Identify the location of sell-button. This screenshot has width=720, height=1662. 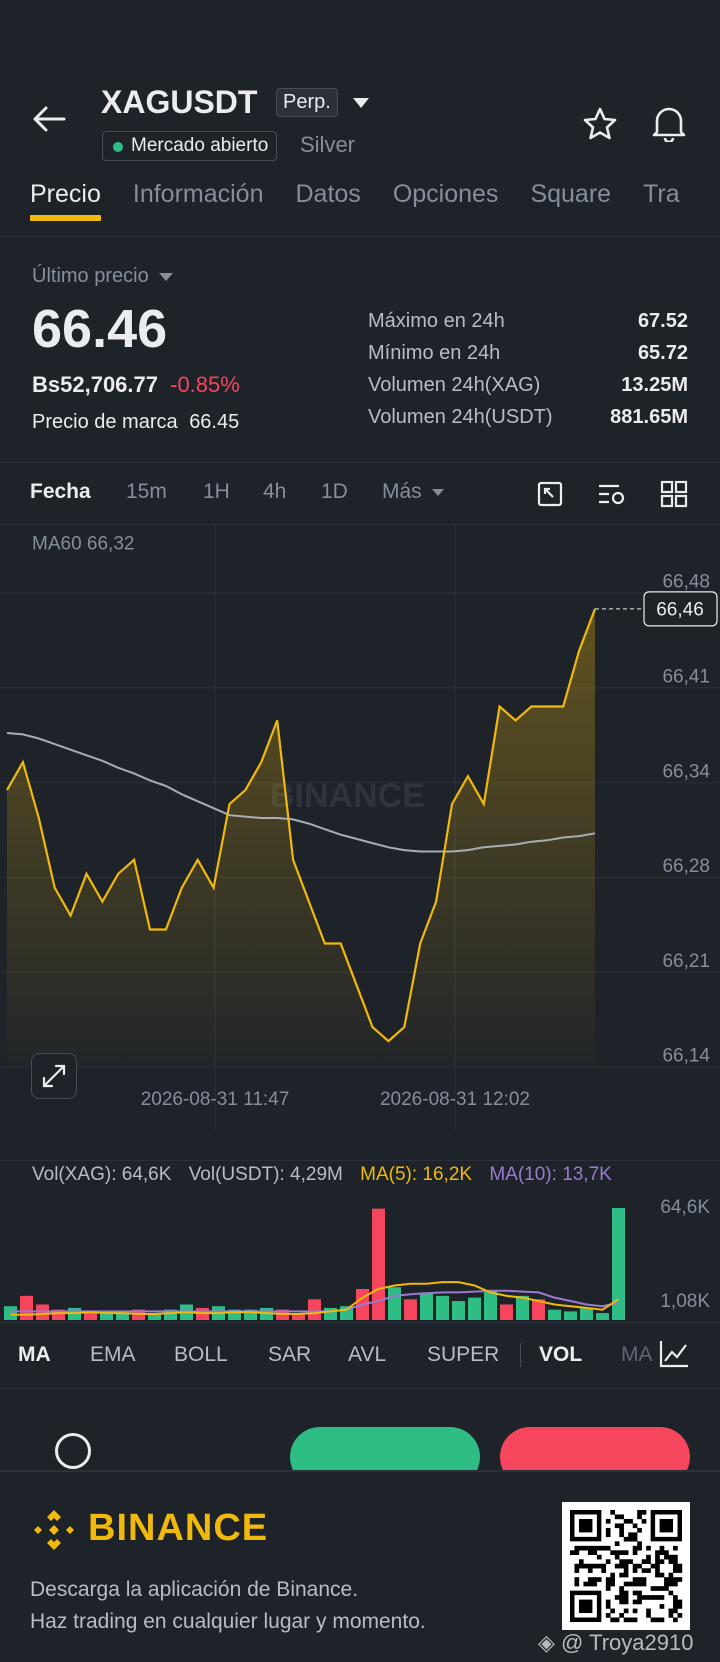
(595, 1449).